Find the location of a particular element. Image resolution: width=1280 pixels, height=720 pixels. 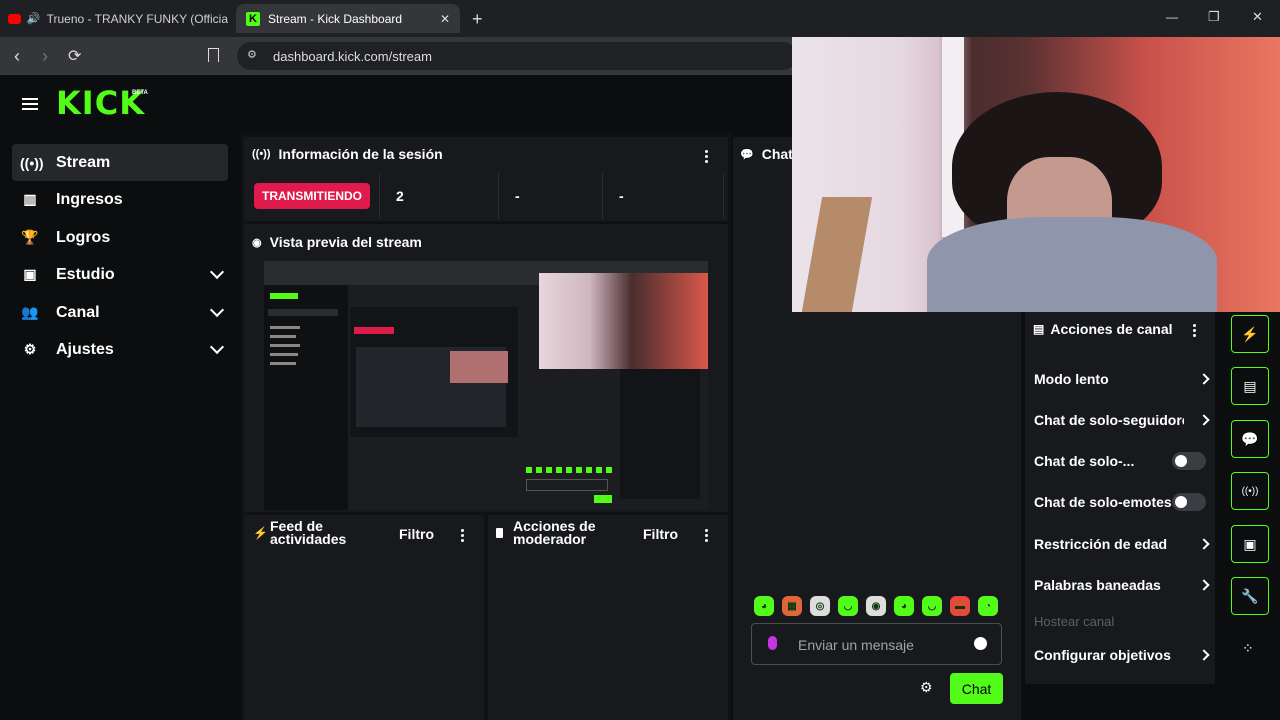

chat-bubble-icon: 💬 is located at coordinates (1250, 438).